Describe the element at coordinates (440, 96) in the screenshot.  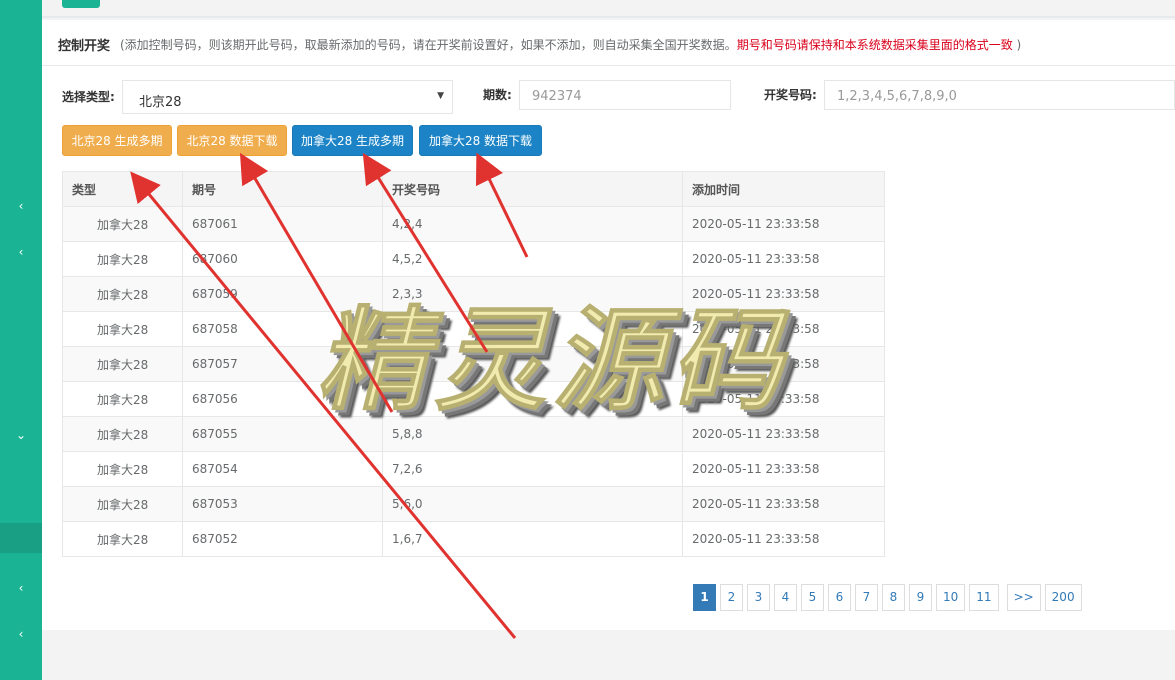
I see `caret-down-icon: ▼` at that location.